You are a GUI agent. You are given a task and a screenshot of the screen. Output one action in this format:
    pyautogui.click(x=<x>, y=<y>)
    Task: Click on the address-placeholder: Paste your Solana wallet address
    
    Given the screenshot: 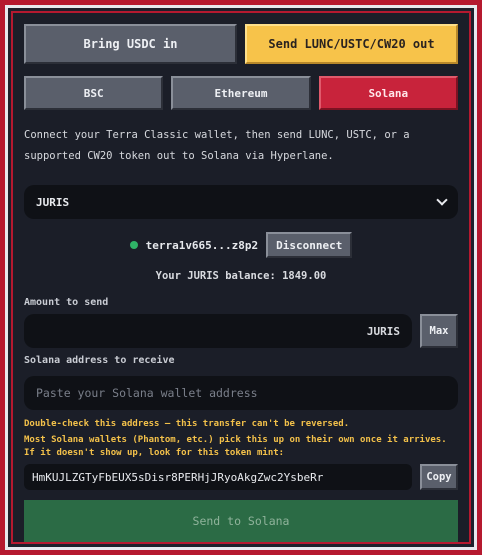 What is the action you would take?
    pyautogui.click(x=147, y=393)
    